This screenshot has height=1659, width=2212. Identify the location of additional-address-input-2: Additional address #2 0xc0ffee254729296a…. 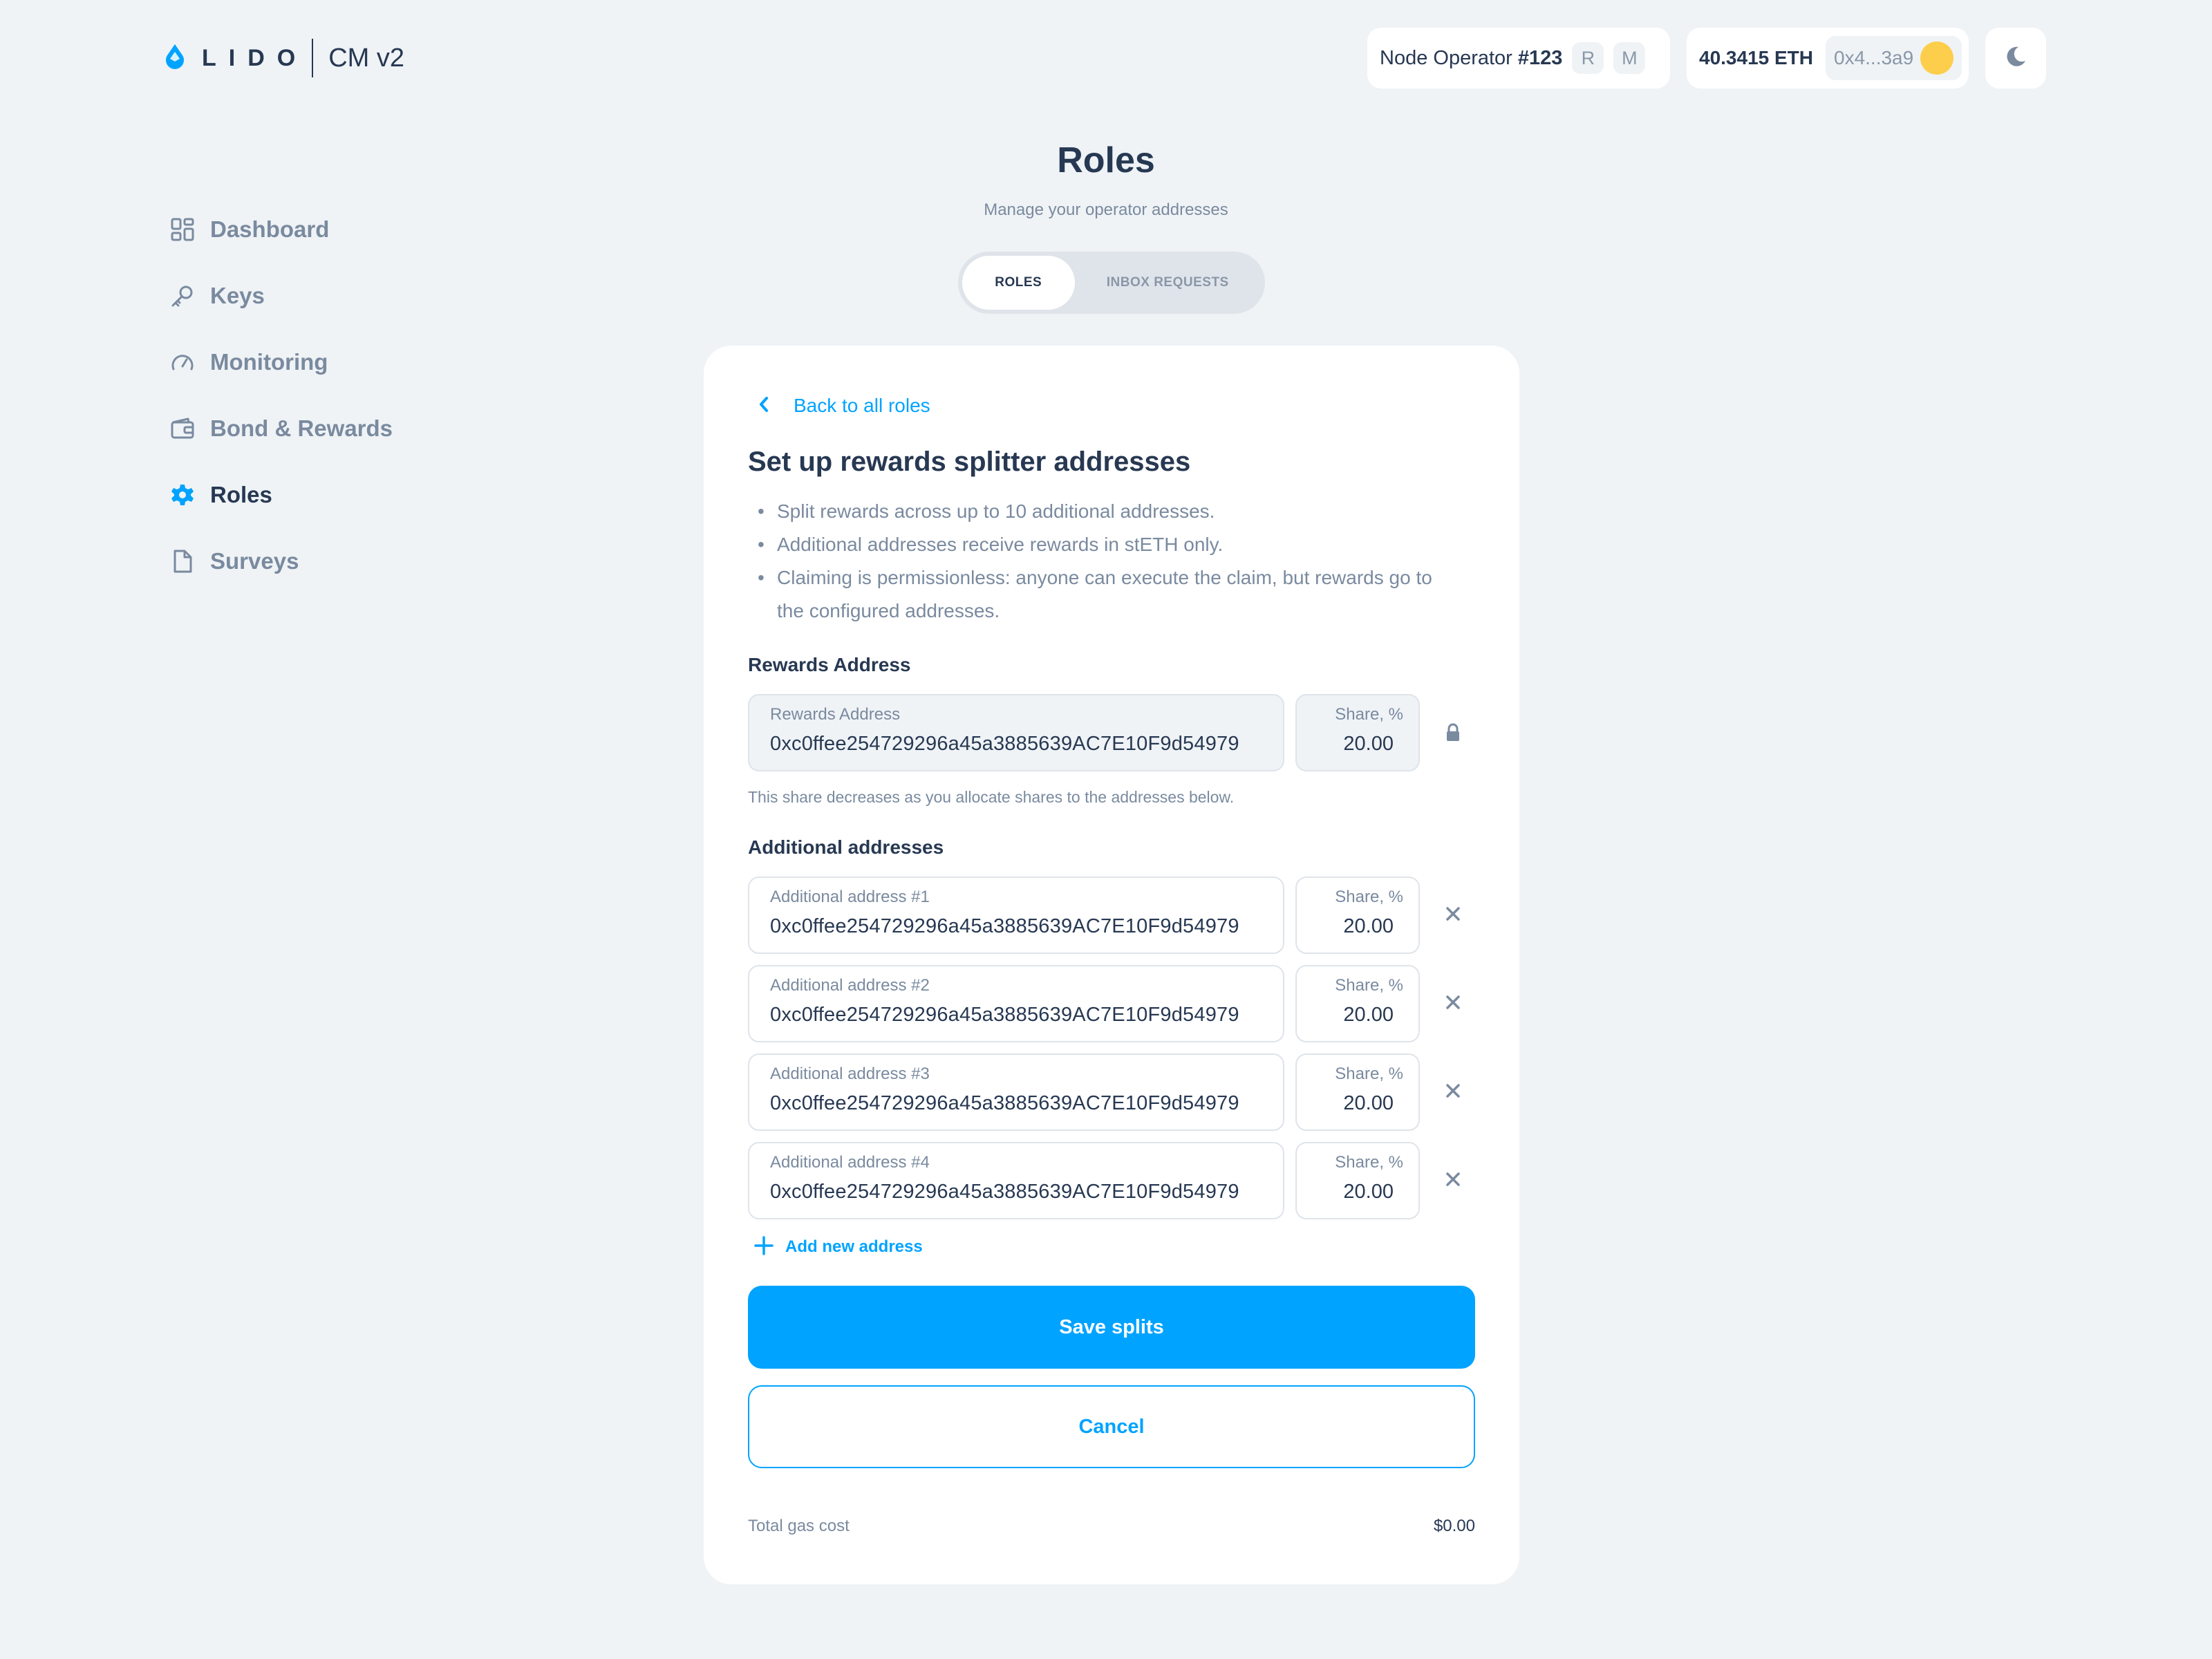
(1016, 1004).